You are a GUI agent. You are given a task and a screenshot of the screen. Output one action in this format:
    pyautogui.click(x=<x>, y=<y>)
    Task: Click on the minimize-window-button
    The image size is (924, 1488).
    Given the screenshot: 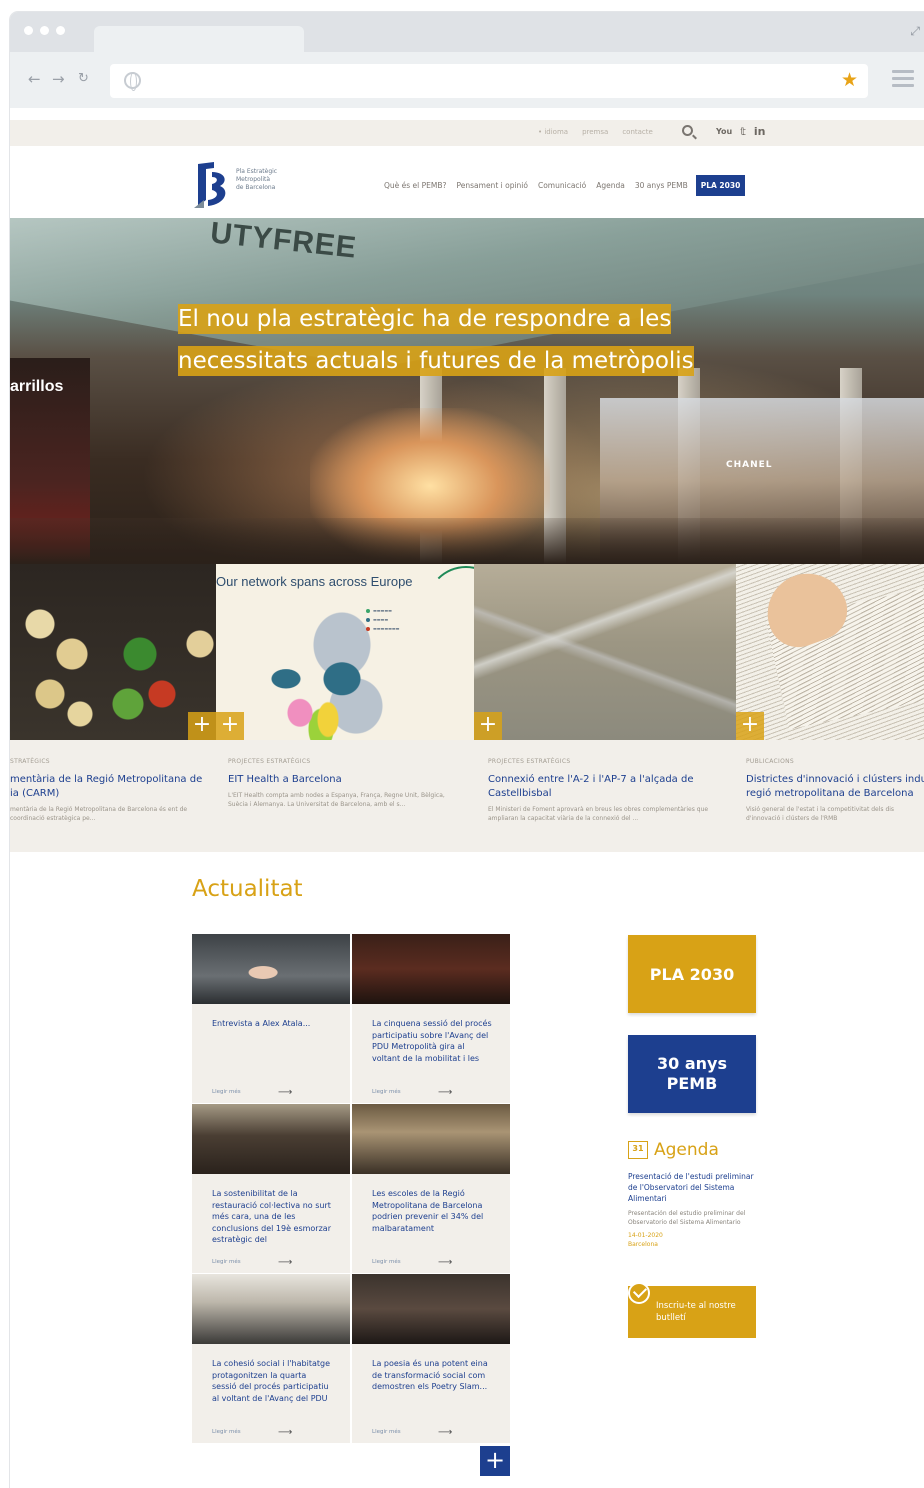 What is the action you would take?
    pyautogui.click(x=44, y=30)
    